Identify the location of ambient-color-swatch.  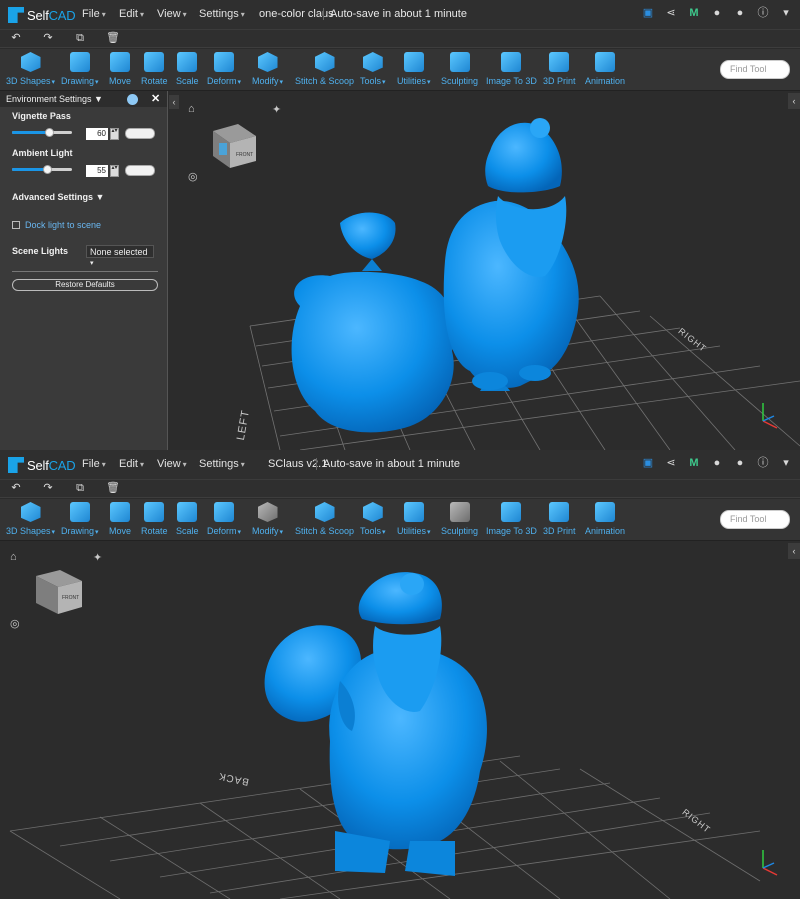
(140, 170).